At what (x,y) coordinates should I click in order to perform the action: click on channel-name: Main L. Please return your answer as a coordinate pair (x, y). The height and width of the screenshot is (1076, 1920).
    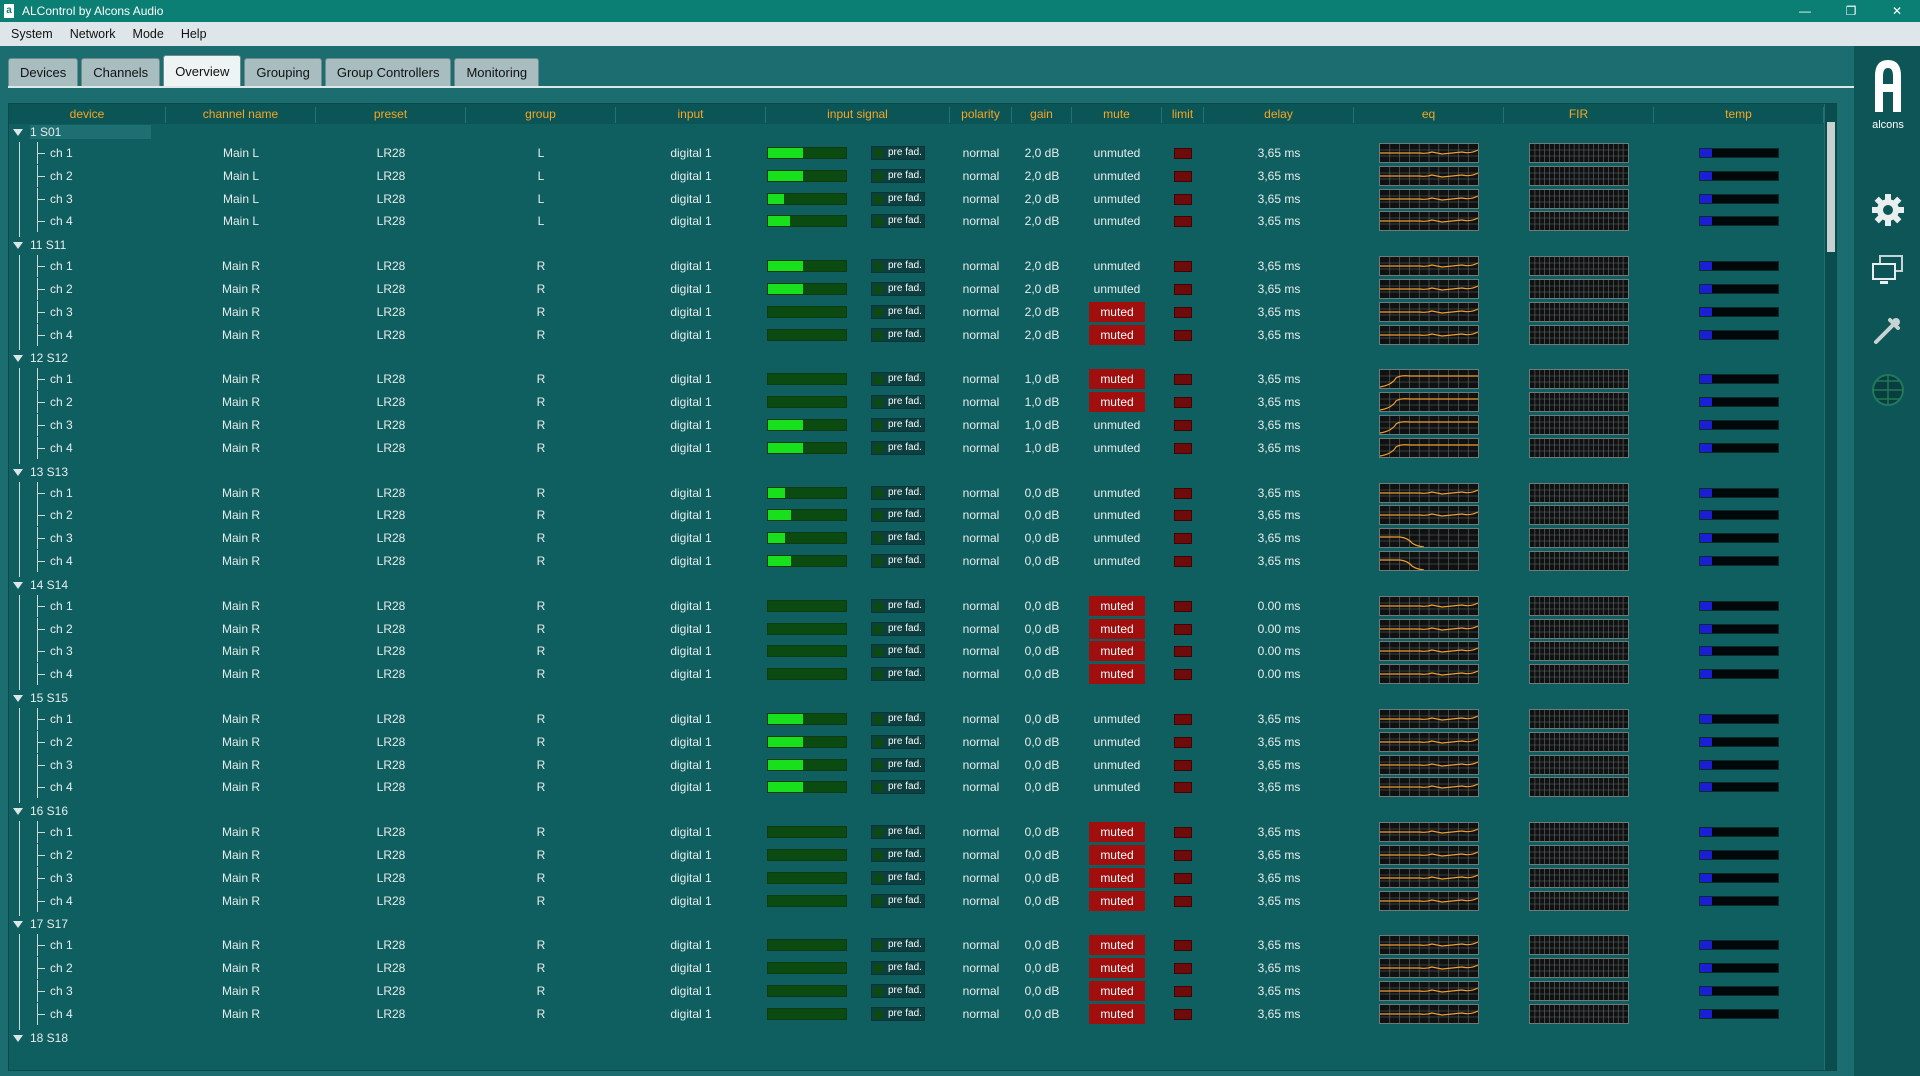
    Looking at the image, I should click on (241, 221).